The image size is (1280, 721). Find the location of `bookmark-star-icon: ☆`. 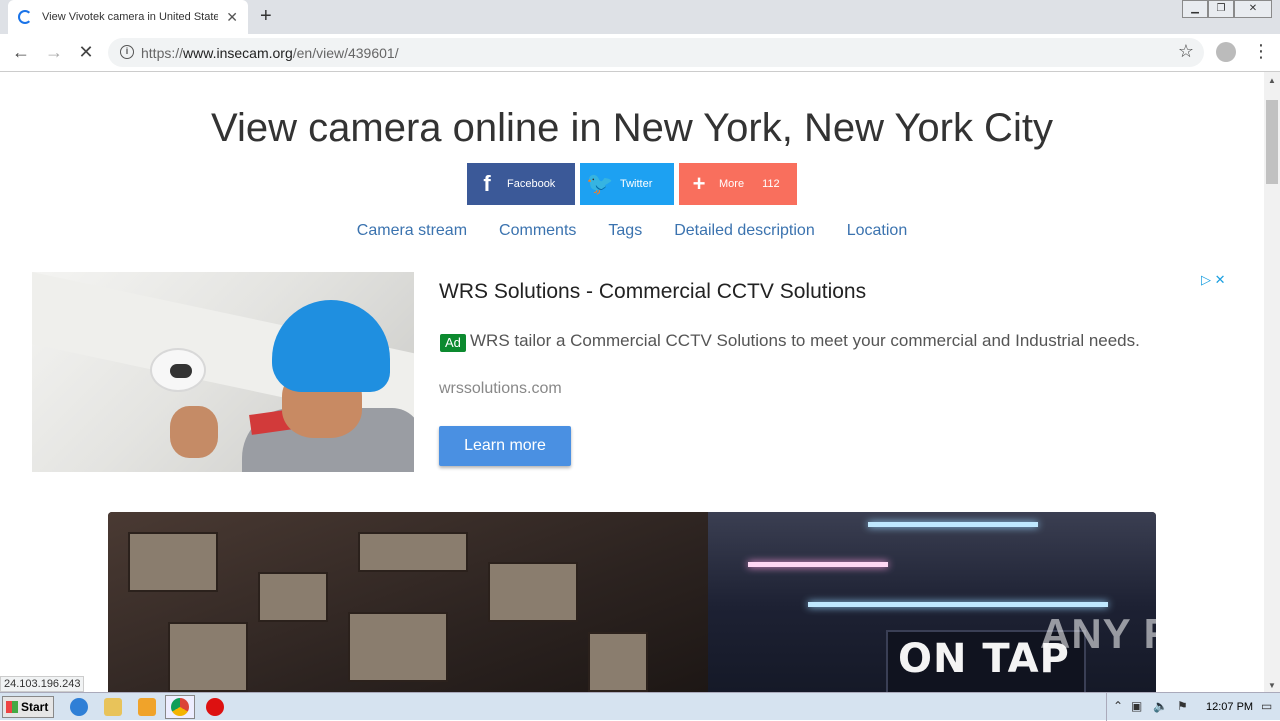

bookmark-star-icon: ☆ is located at coordinates (1186, 51).